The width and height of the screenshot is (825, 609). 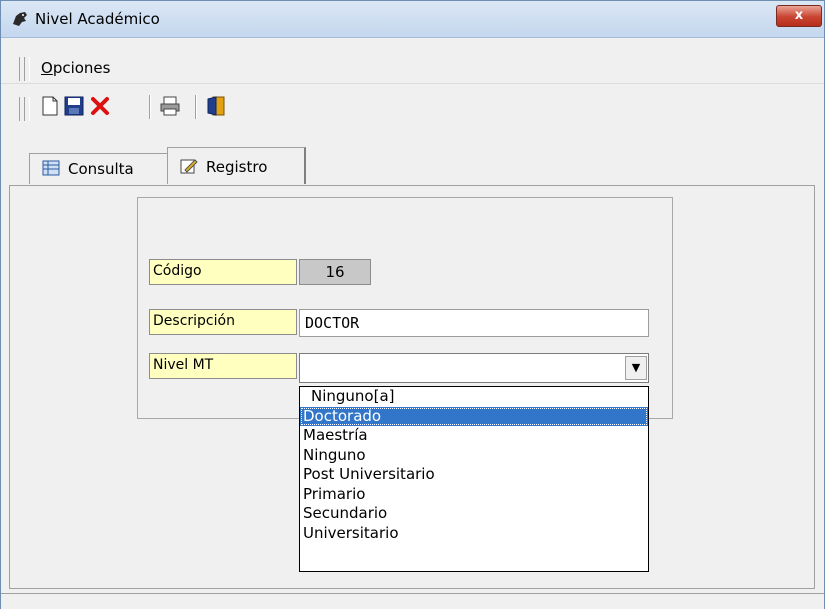 I want to click on tab-consulta: Consulta, so click(x=99, y=168).